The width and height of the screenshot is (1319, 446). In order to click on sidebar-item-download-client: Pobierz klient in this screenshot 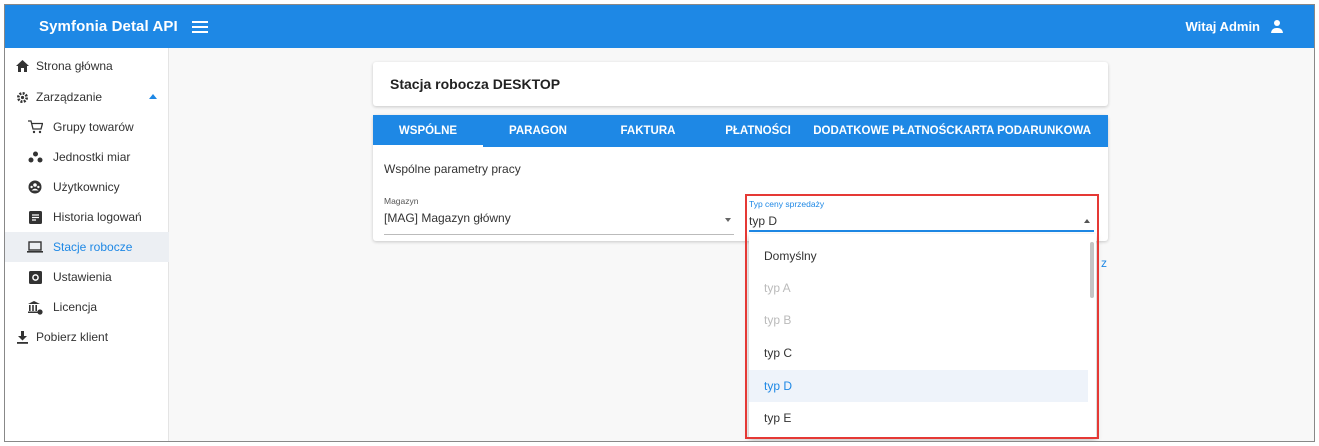, I will do `click(87, 337)`.